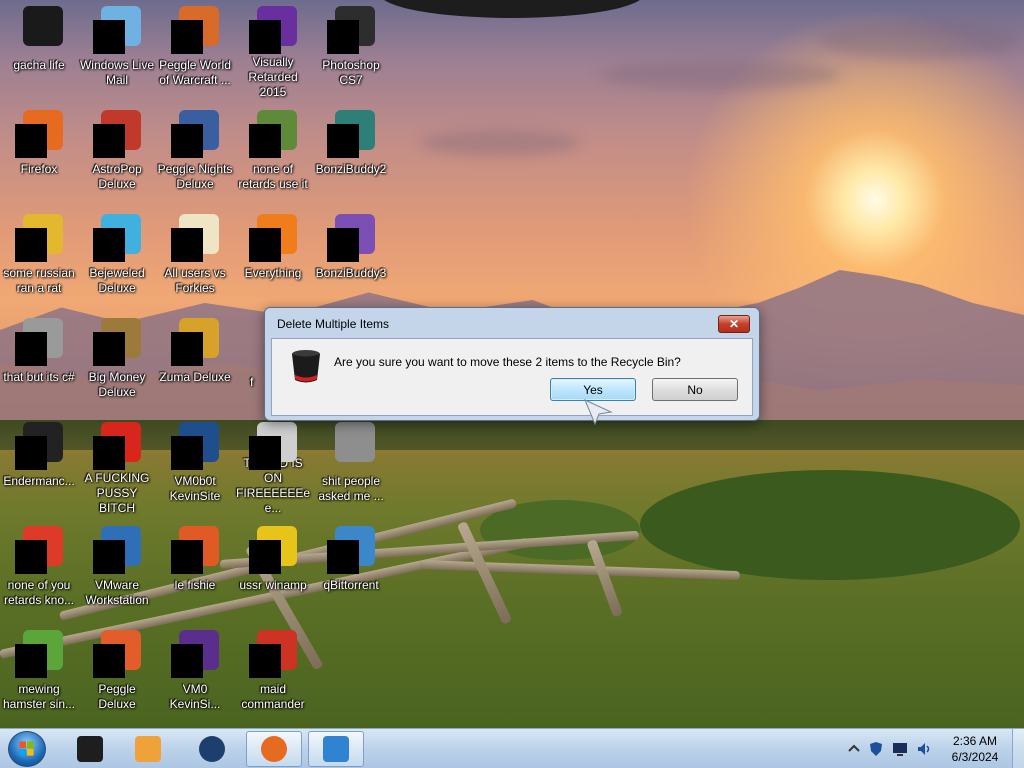 The height and width of the screenshot is (768, 1024). What do you see at coordinates (924, 749) in the screenshot?
I see `speaker-icon` at bounding box center [924, 749].